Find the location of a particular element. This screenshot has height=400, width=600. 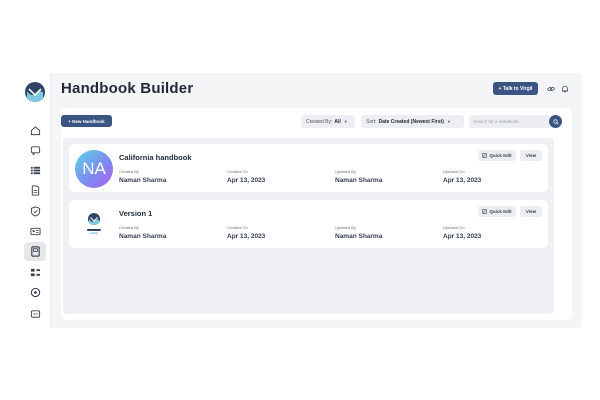

tasks-icon is located at coordinates (35, 272).